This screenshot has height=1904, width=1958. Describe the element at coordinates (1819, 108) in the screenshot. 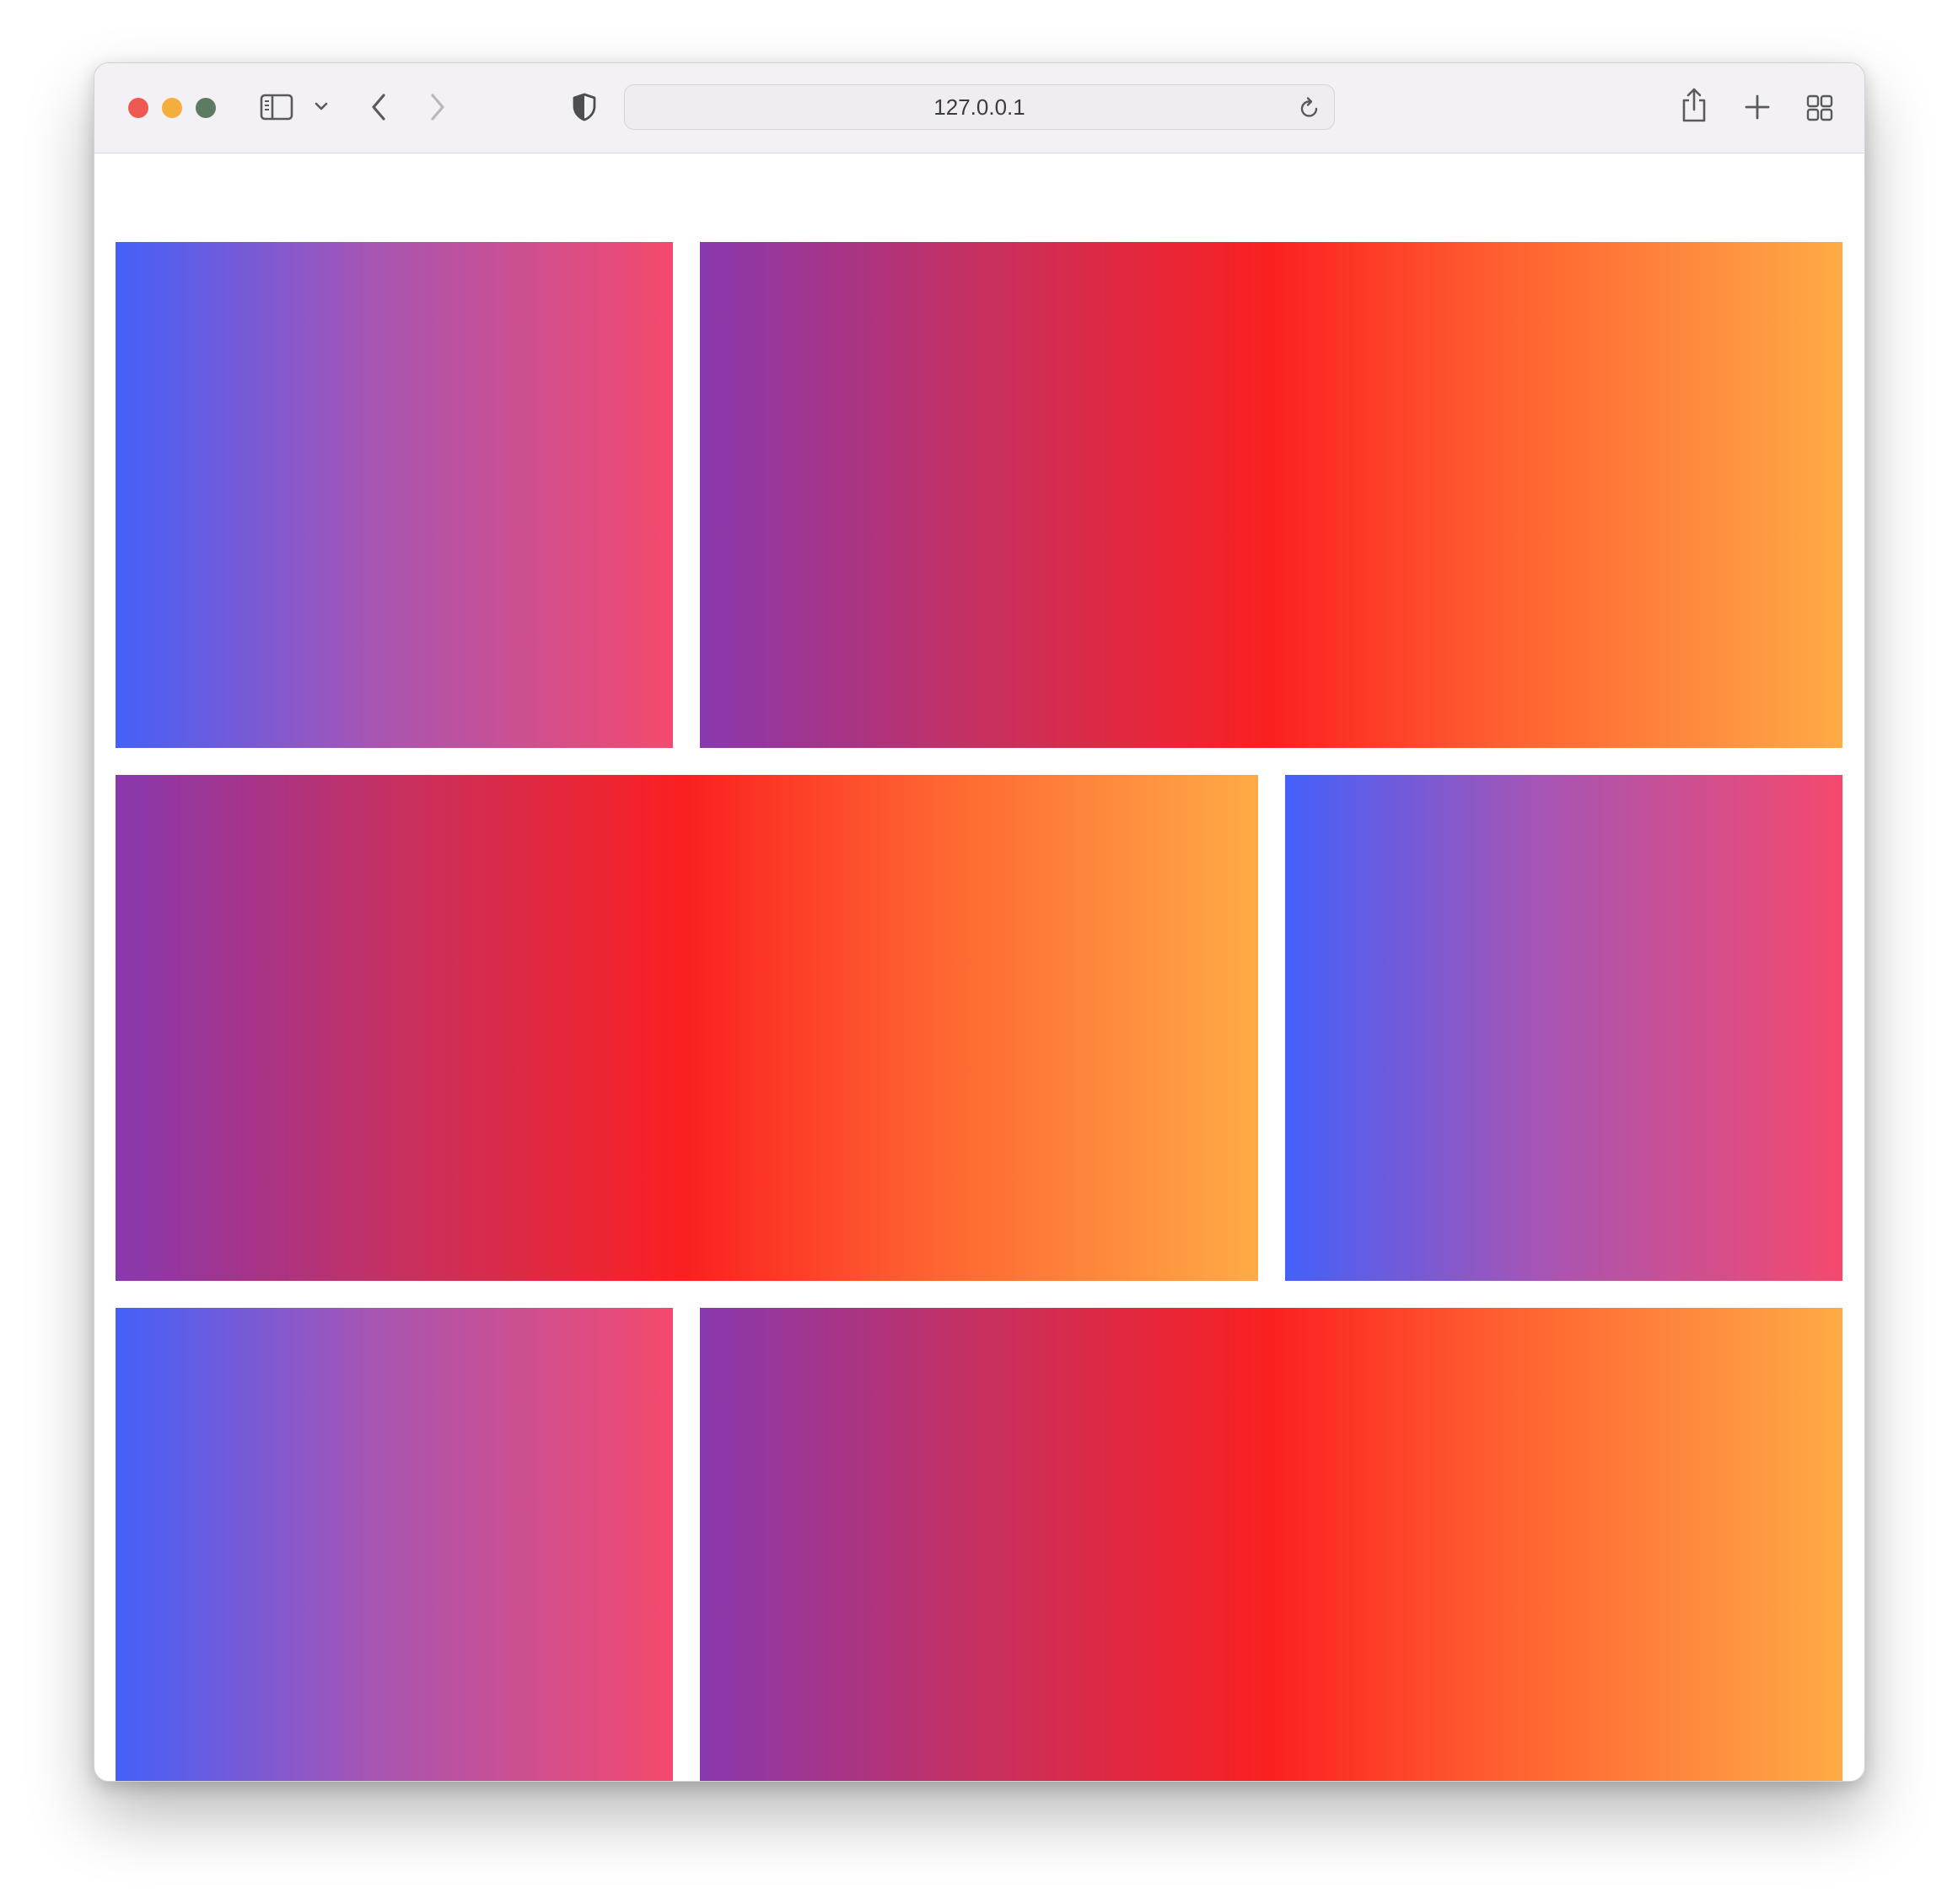

I see `tab-overview-icon` at that location.